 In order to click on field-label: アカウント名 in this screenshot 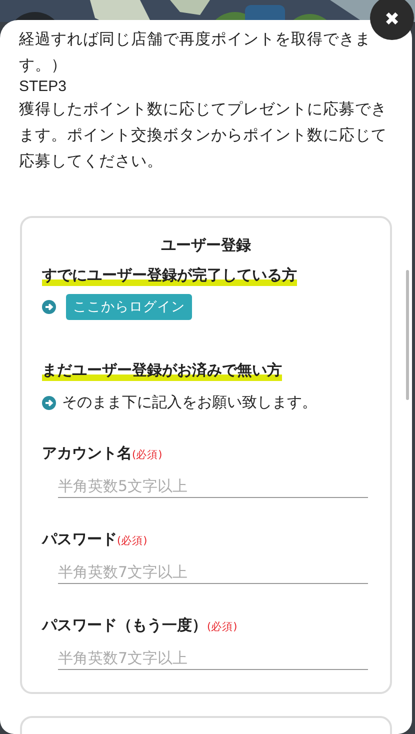, I will do `click(87, 453)`.